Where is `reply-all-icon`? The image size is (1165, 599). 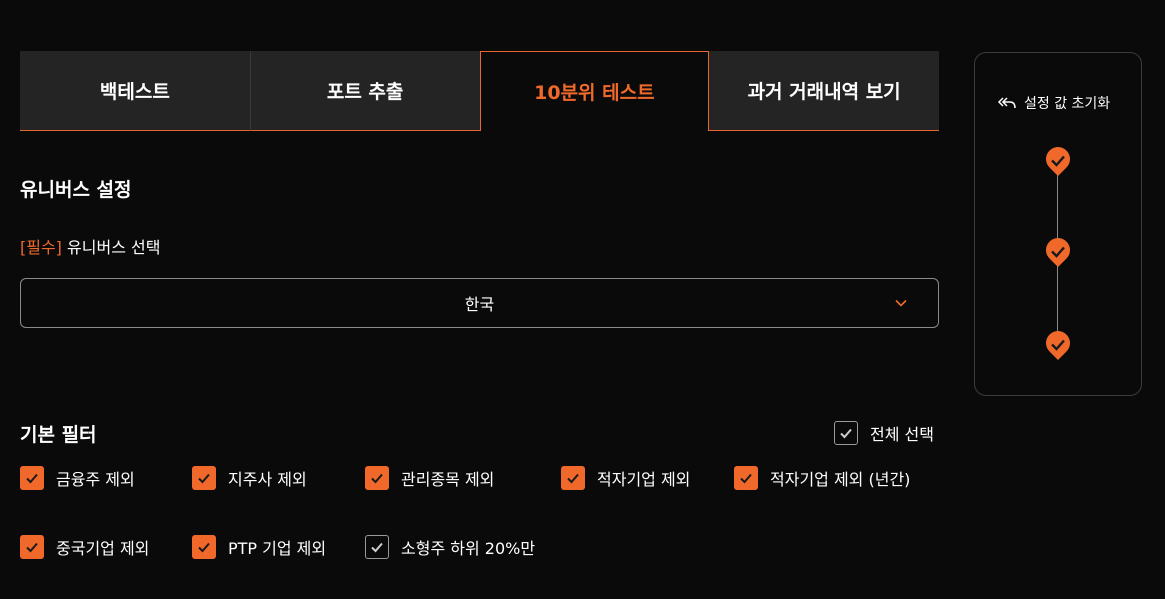
reply-all-icon is located at coordinates (1006, 103).